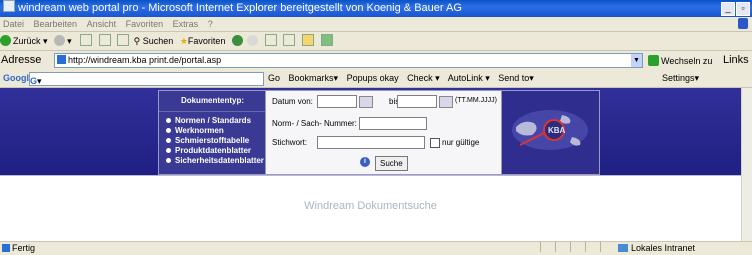  I want to click on date-to-input, so click(417, 101).